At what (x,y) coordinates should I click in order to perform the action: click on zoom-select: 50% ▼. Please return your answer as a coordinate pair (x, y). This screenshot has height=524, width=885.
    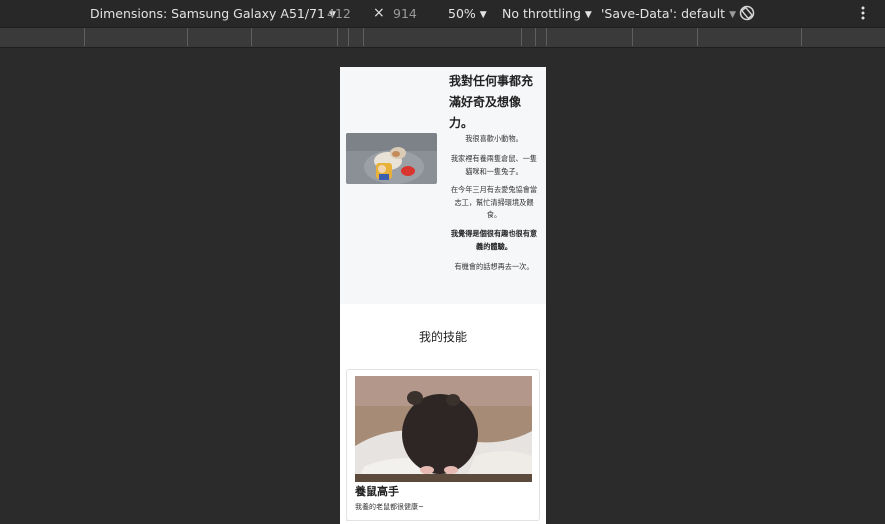
    Looking at the image, I should click on (467, 13).